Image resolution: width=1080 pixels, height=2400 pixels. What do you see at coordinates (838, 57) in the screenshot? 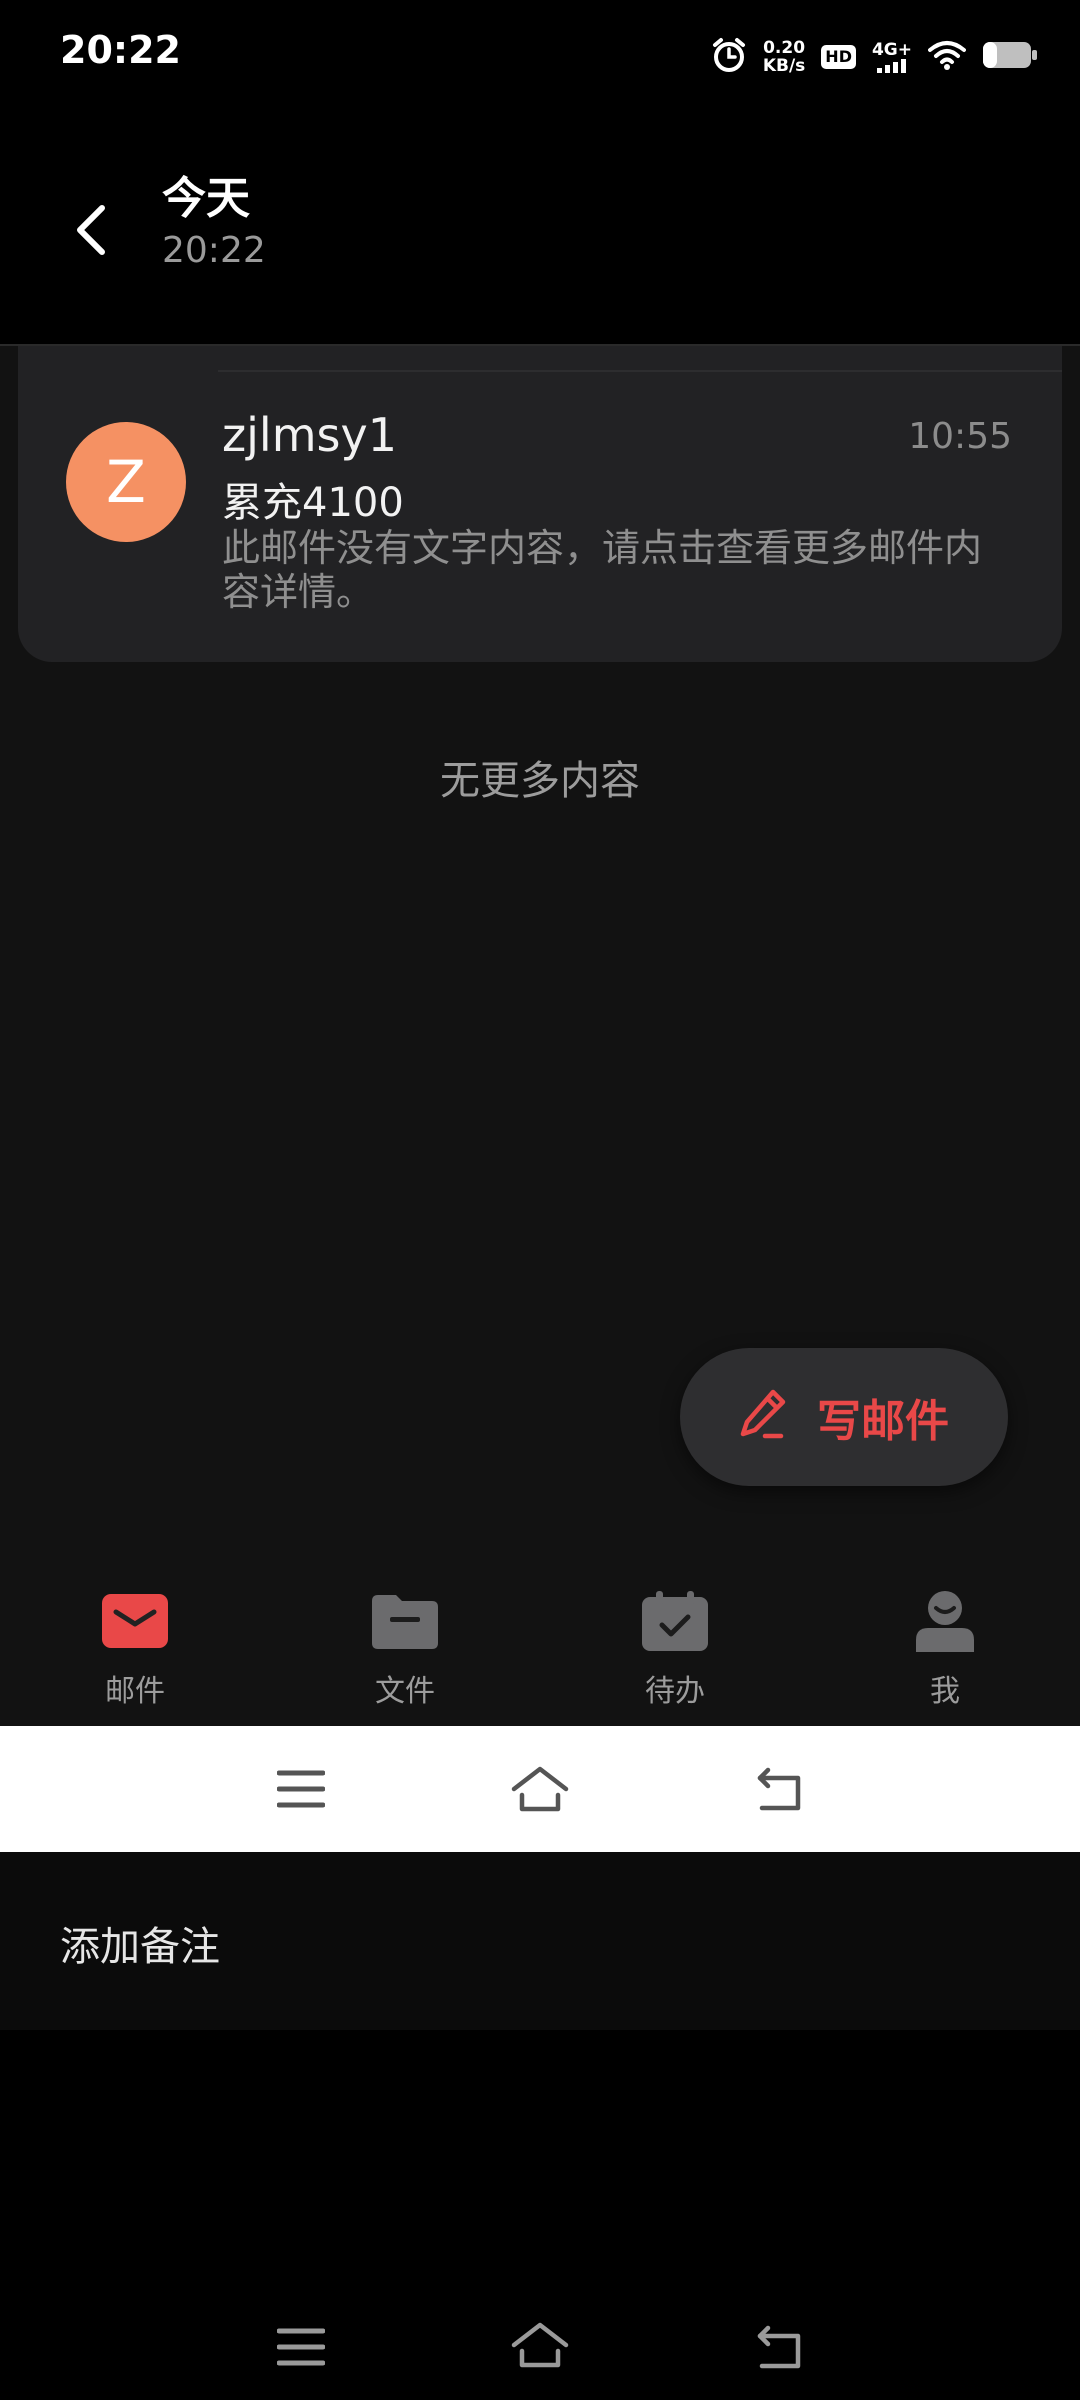
I see `hd-icon: HD` at bounding box center [838, 57].